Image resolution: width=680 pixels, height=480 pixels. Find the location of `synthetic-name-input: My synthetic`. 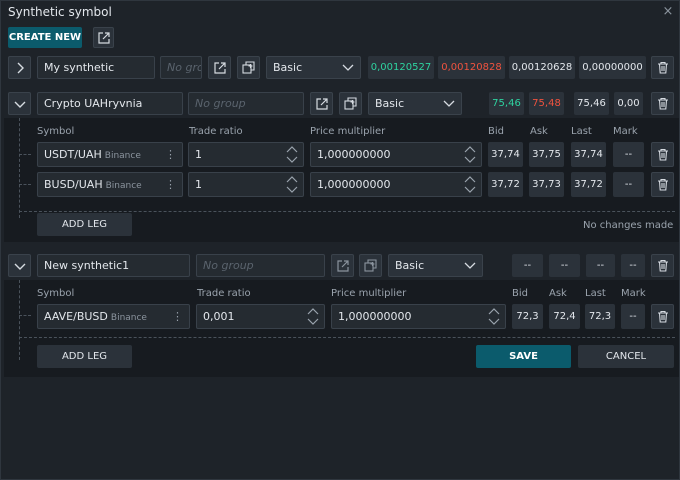

synthetic-name-input: My synthetic is located at coordinates (96, 67).